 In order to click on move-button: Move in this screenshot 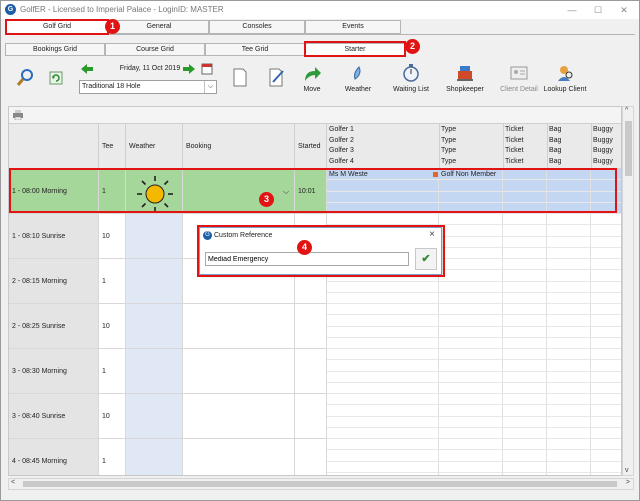, I will do `click(312, 78)`.